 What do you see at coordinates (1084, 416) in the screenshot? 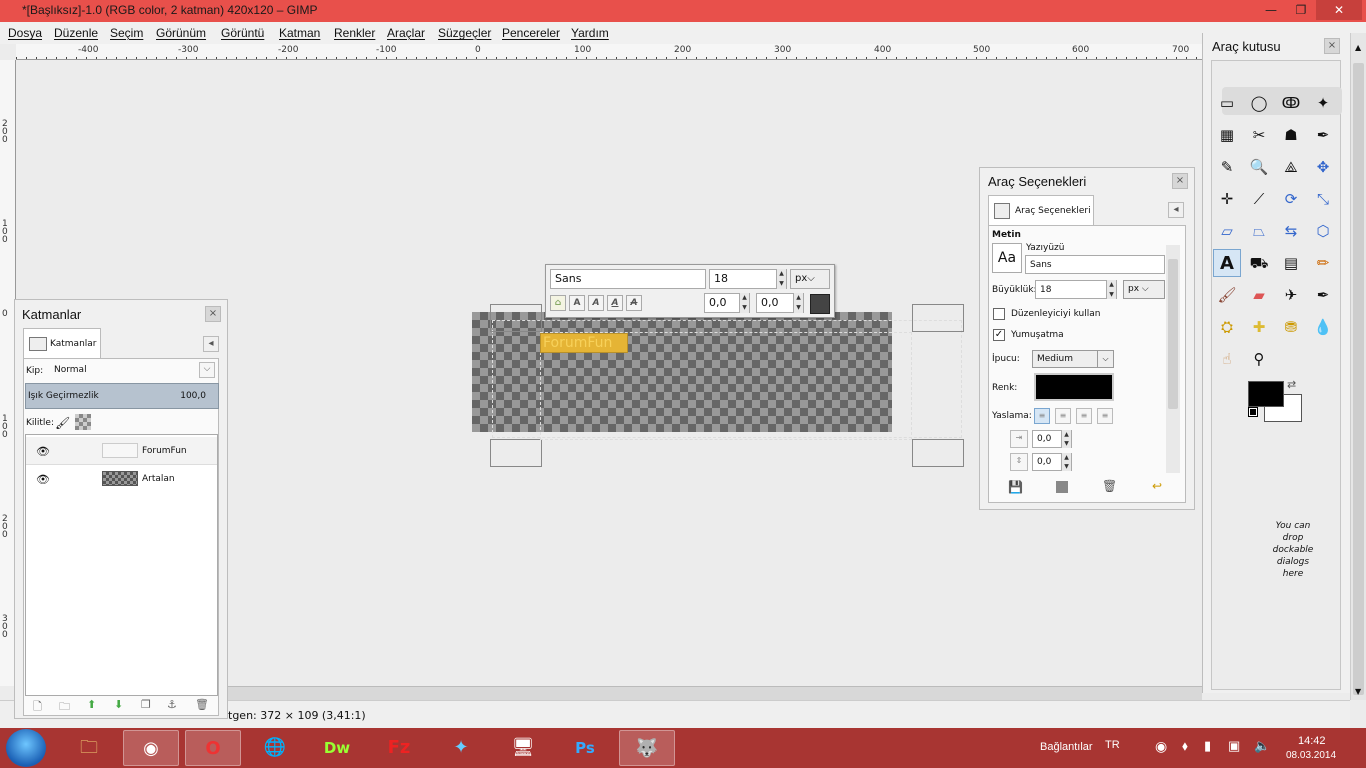
I see `justify-center-icon: ≡` at bounding box center [1084, 416].